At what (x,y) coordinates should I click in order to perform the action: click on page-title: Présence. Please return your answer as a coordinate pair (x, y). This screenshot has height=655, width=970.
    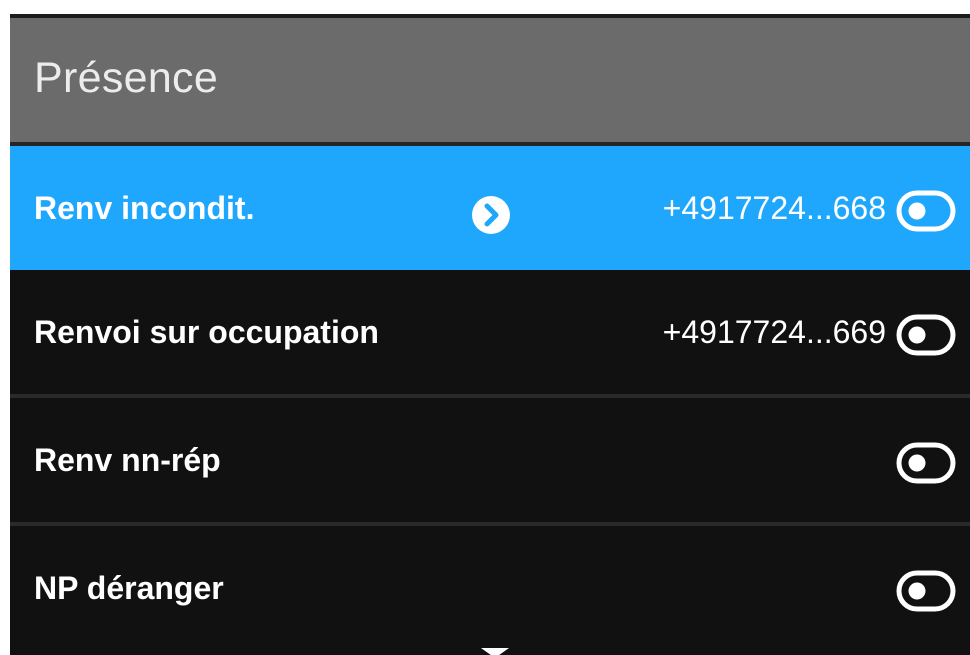
    Looking at the image, I should click on (126, 78).